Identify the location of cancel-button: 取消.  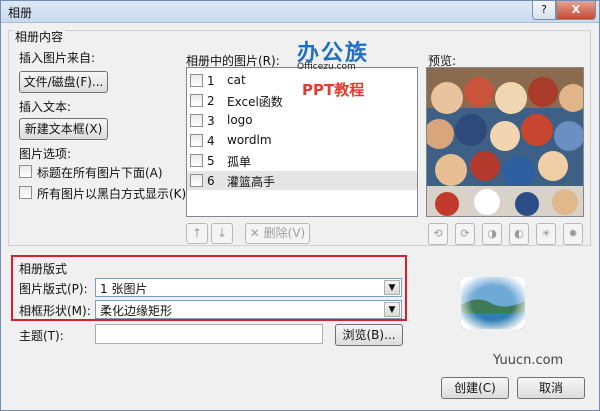
(551, 388).